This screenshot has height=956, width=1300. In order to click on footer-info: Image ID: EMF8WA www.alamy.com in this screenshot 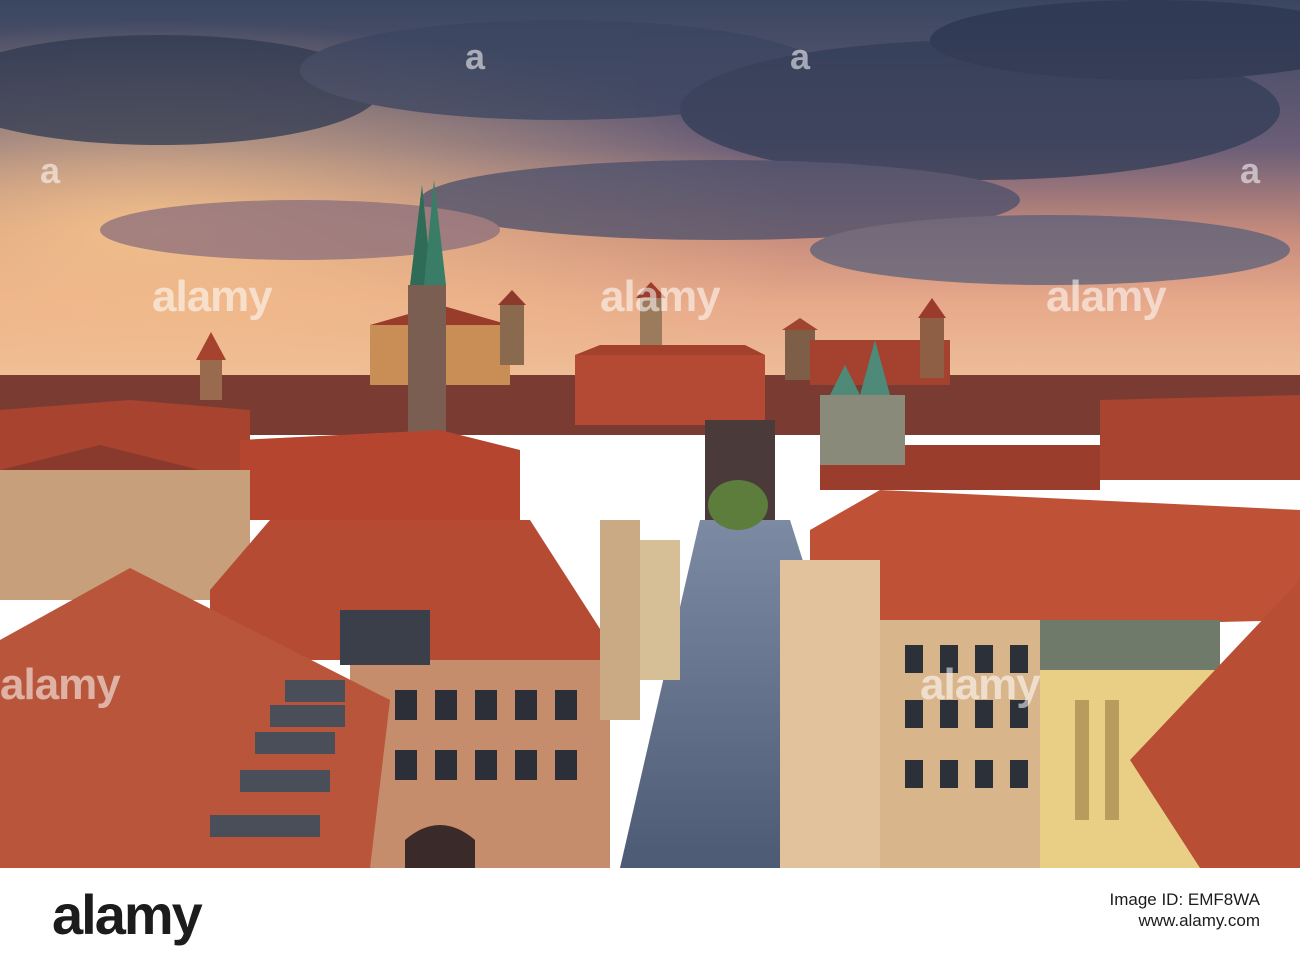, I will do `click(1184, 911)`.